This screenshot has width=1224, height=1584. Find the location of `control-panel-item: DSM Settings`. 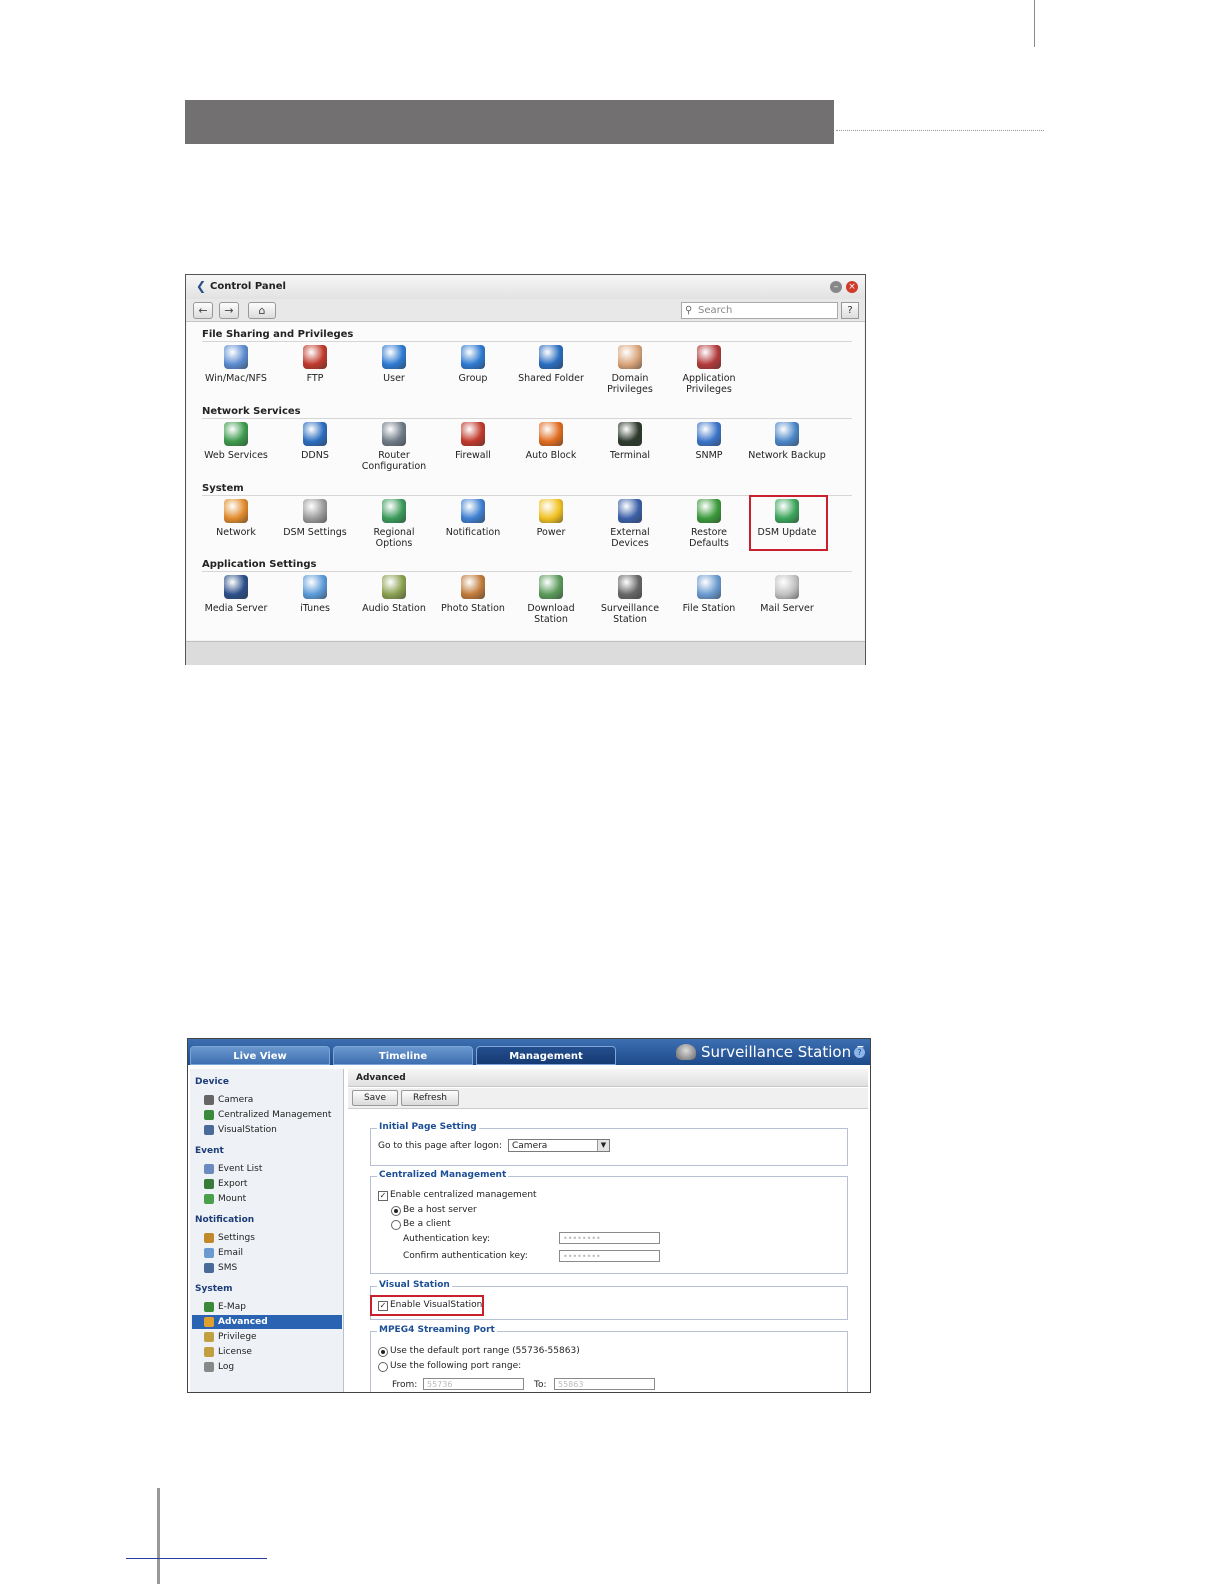

control-panel-item: DSM Settings is located at coordinates (315, 518).